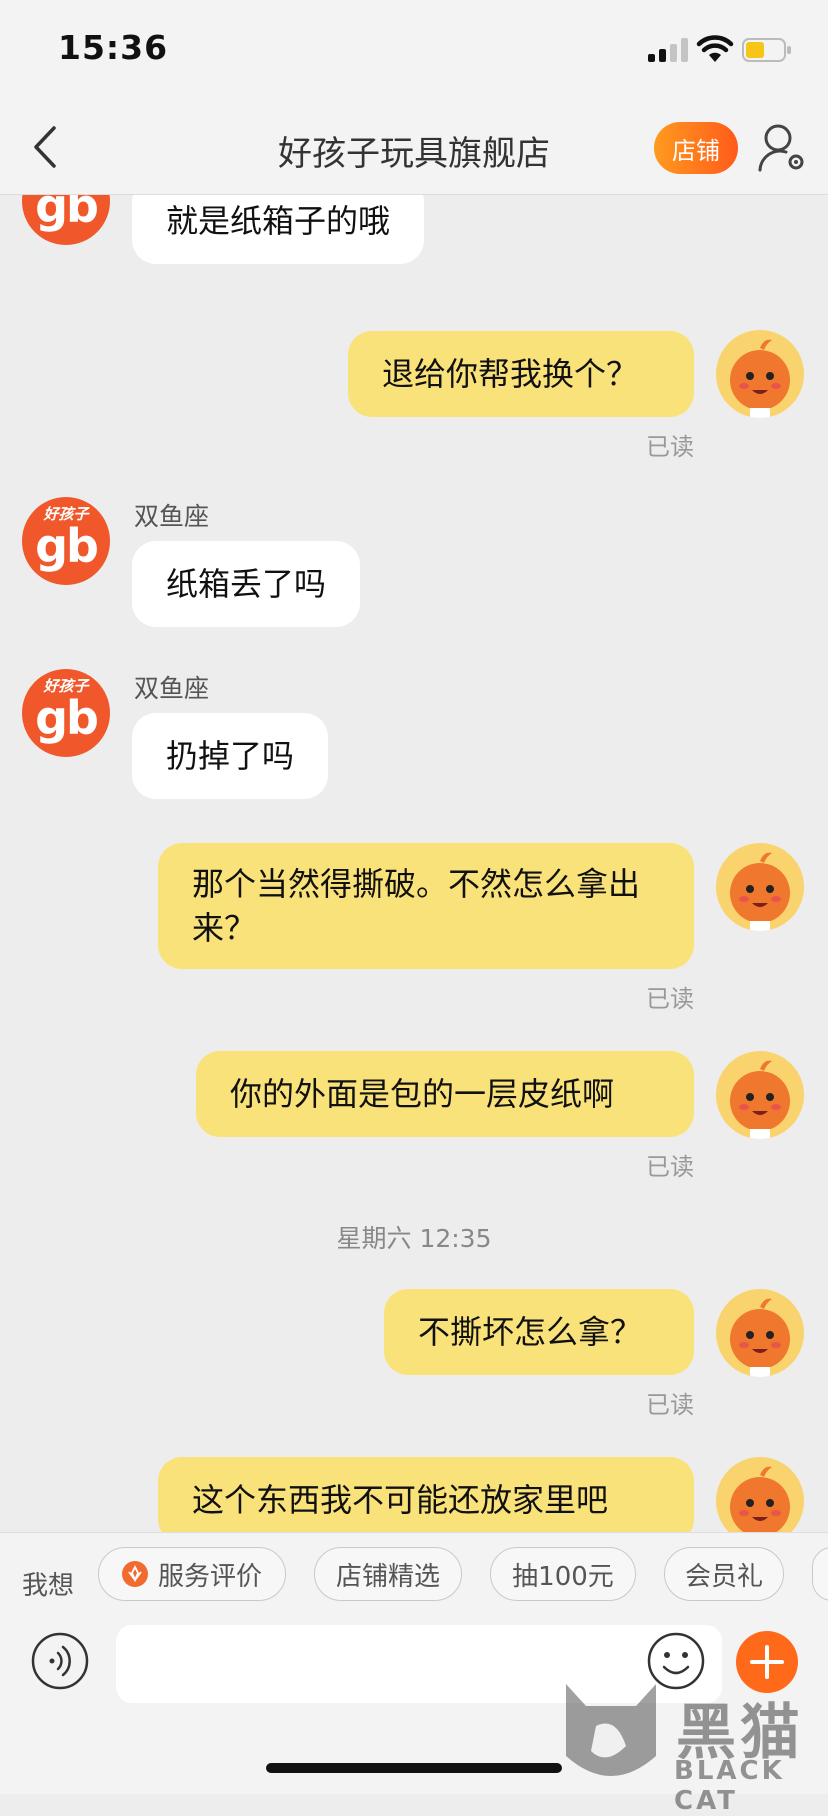 Image resolution: width=828 pixels, height=1816 pixels. What do you see at coordinates (209, 1576) in the screenshot?
I see `chip-label: 服务评价` at bounding box center [209, 1576].